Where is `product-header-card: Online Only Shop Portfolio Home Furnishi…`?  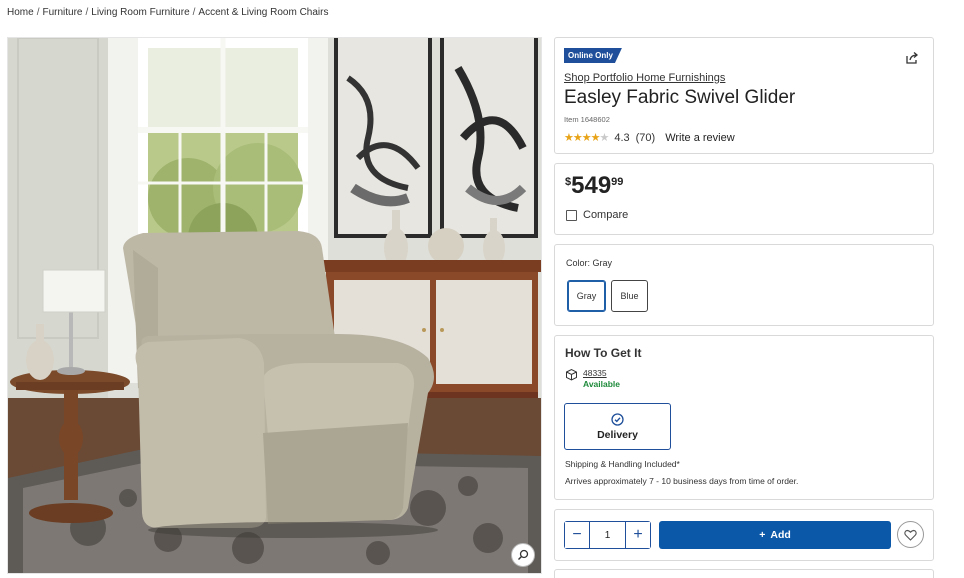 product-header-card: Online Only Shop Portfolio Home Furnishi… is located at coordinates (744, 95).